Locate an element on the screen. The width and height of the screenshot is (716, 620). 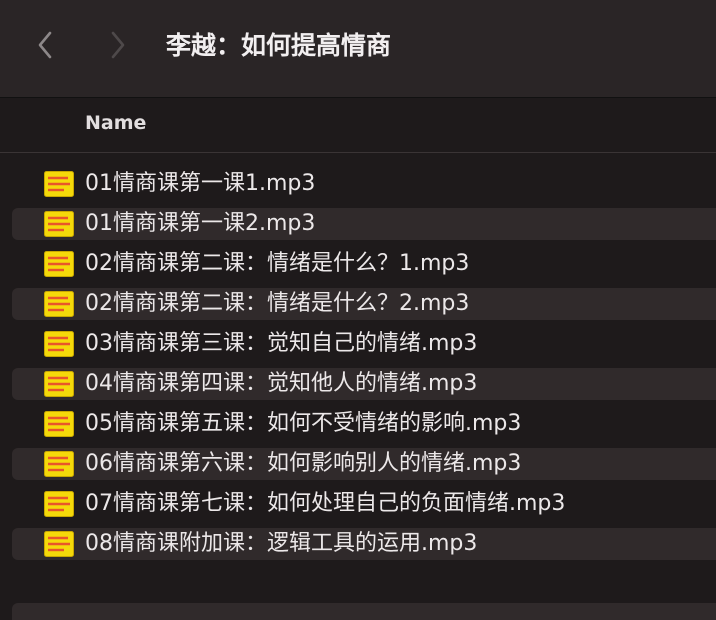
file-row: 08情商课附加课：逻辑工具的运用.mp3 is located at coordinates (364, 544).